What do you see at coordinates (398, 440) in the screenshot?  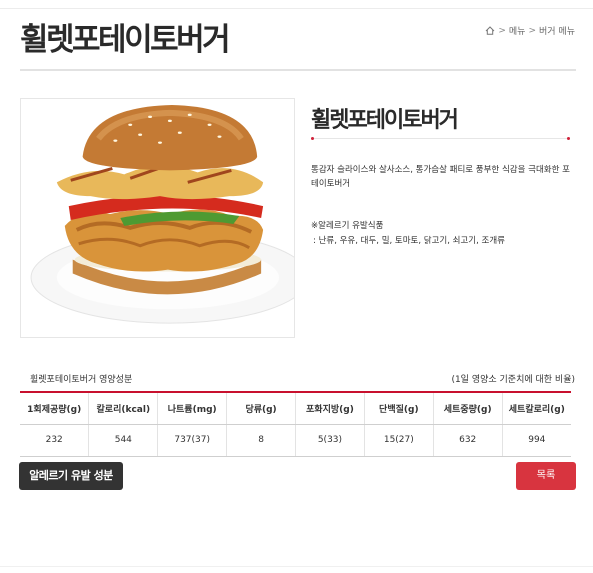 I see `cell-protein: 15(27)` at bounding box center [398, 440].